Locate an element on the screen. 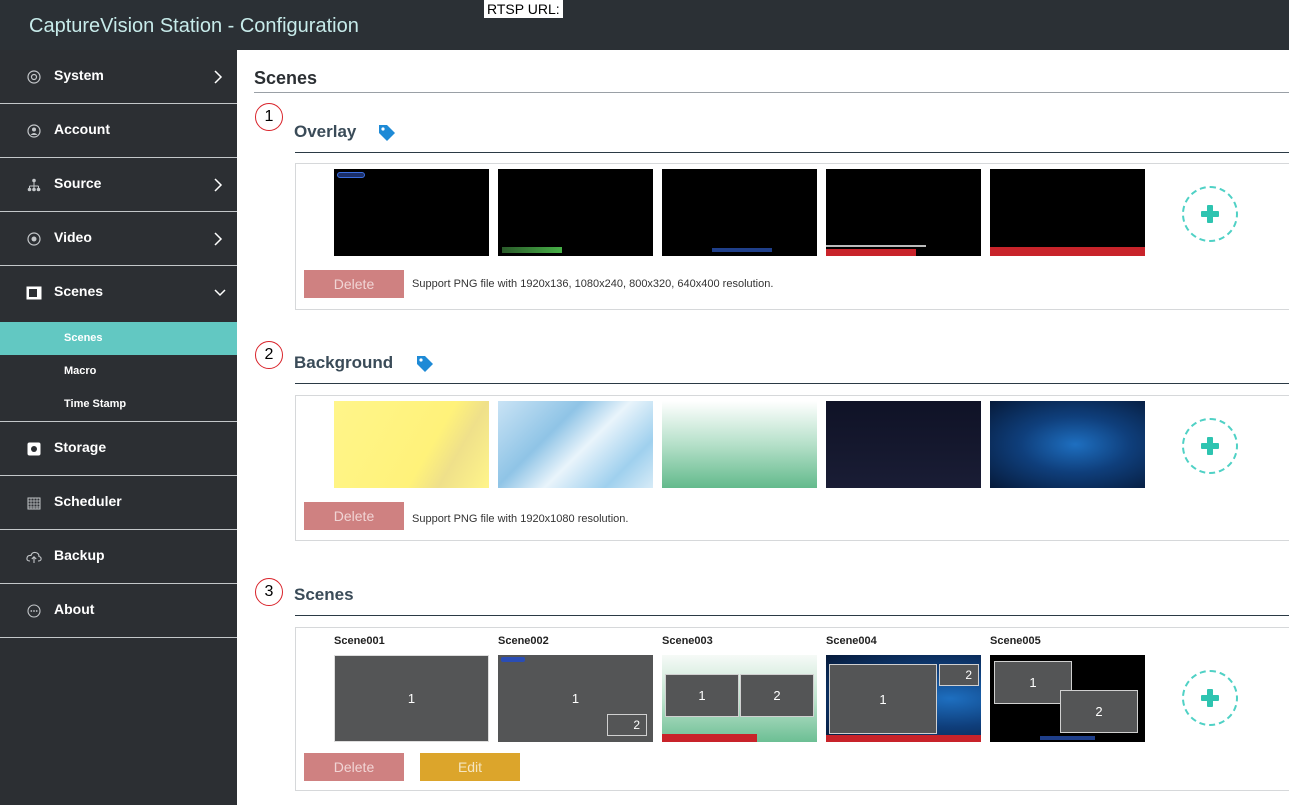  sidebar-subitem-label: Macro is located at coordinates (80, 371).